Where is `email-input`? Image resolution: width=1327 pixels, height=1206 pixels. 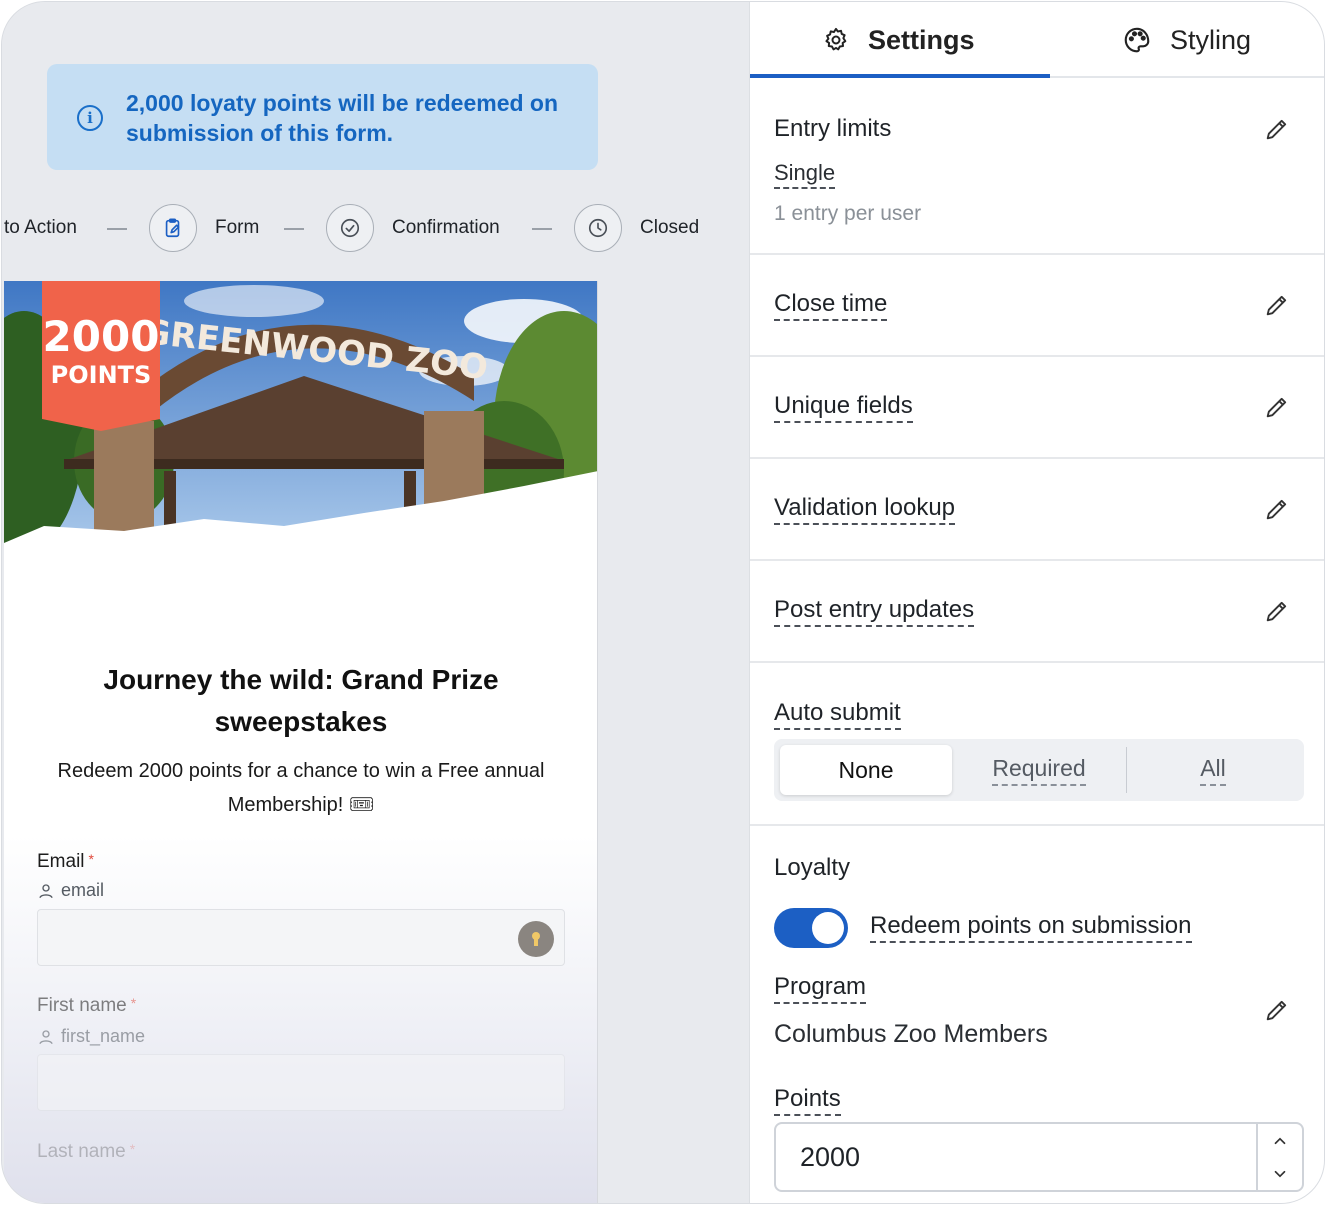 email-input is located at coordinates (301, 937).